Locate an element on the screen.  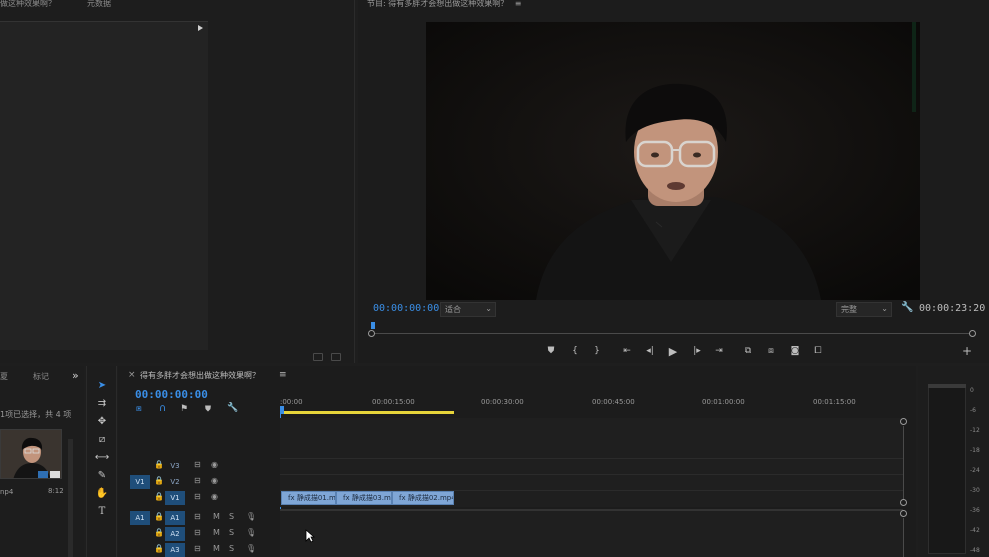
tab-markers: 标记 is located at coordinates (41, 376).